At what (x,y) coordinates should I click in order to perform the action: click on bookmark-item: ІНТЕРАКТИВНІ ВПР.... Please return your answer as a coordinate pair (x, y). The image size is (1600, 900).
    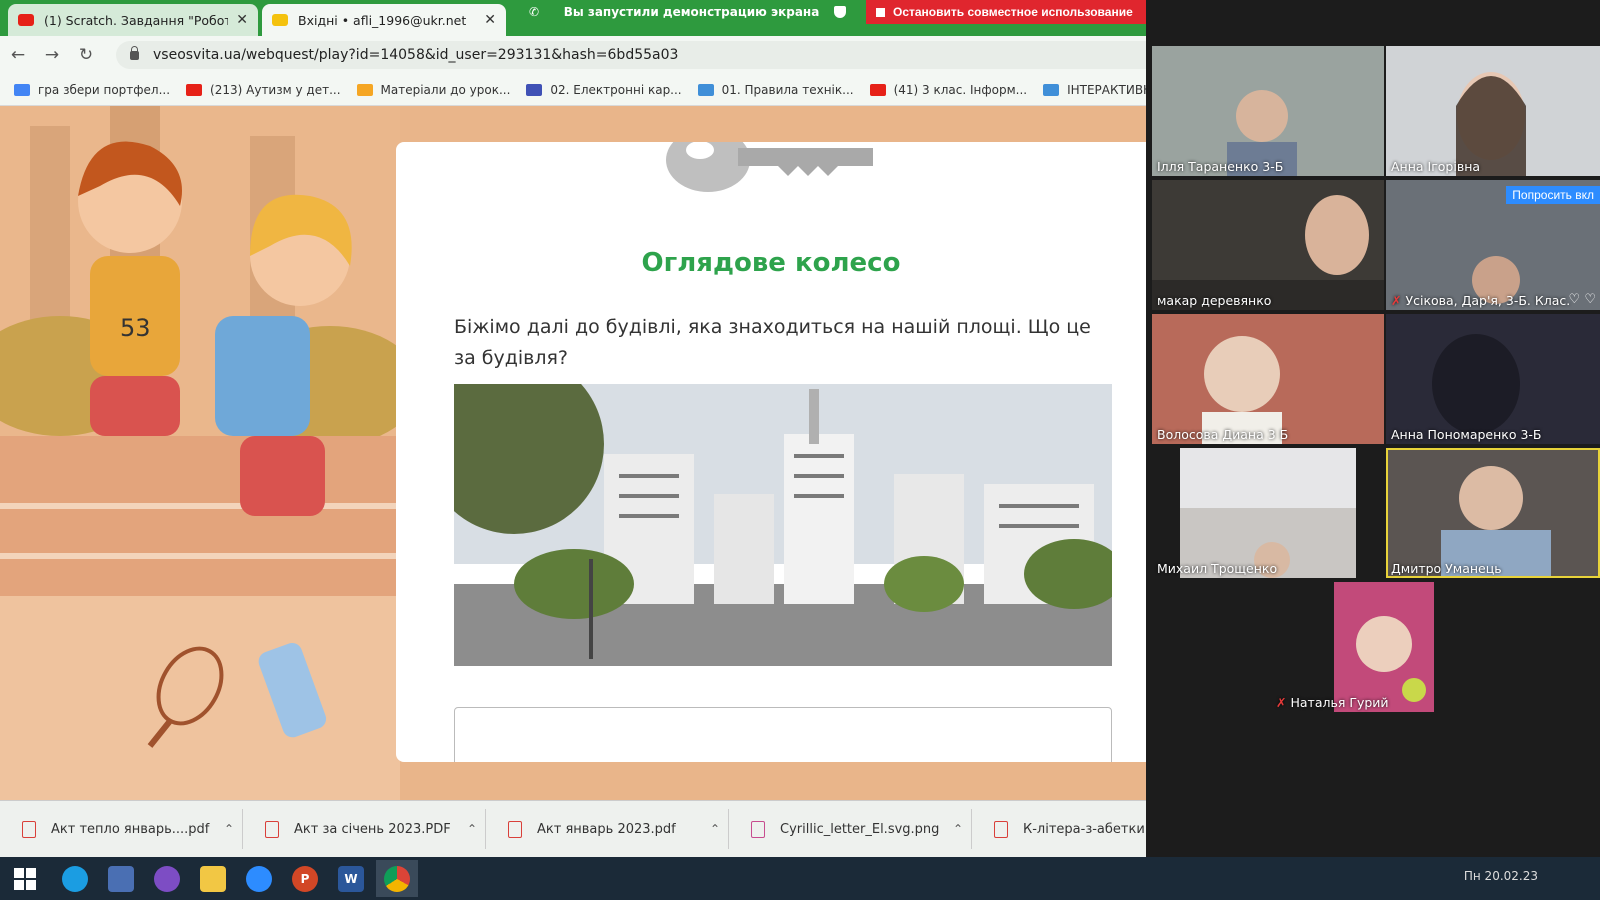
    Looking at the image, I should click on (1094, 90).